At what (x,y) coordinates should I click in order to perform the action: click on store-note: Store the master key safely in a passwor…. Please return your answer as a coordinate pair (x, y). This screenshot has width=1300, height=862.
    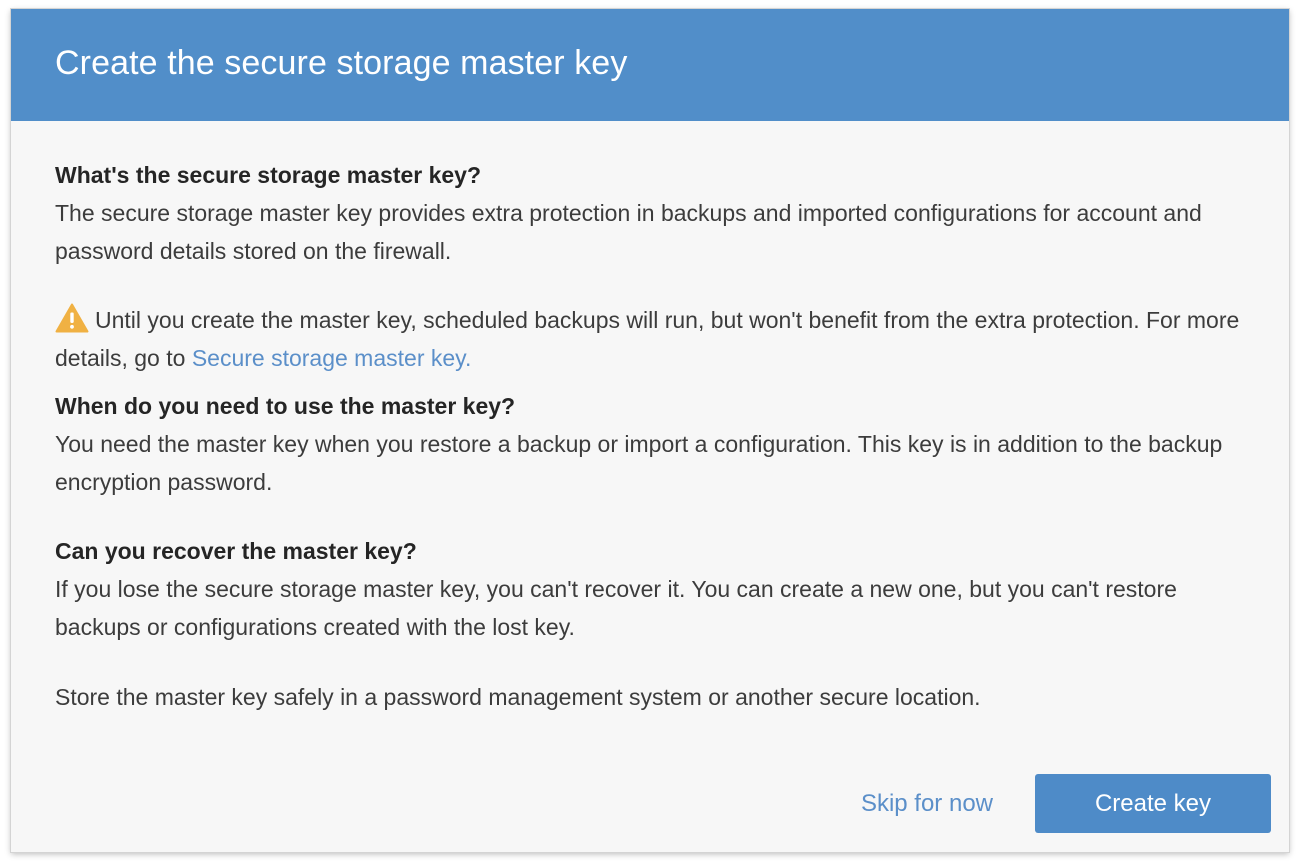
    Looking at the image, I should click on (518, 697).